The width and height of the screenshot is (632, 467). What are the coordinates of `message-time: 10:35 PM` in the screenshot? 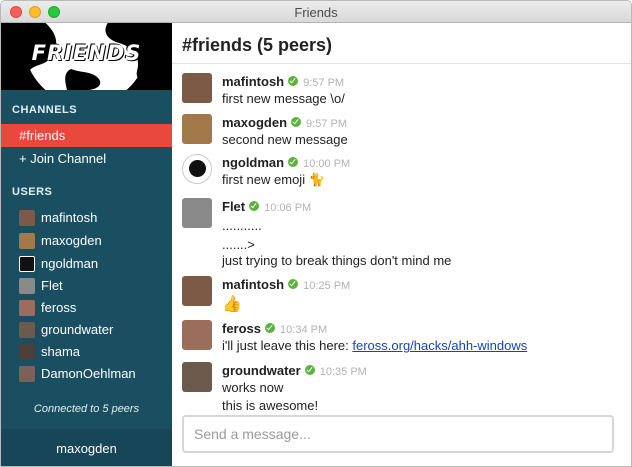 It's located at (343, 372).